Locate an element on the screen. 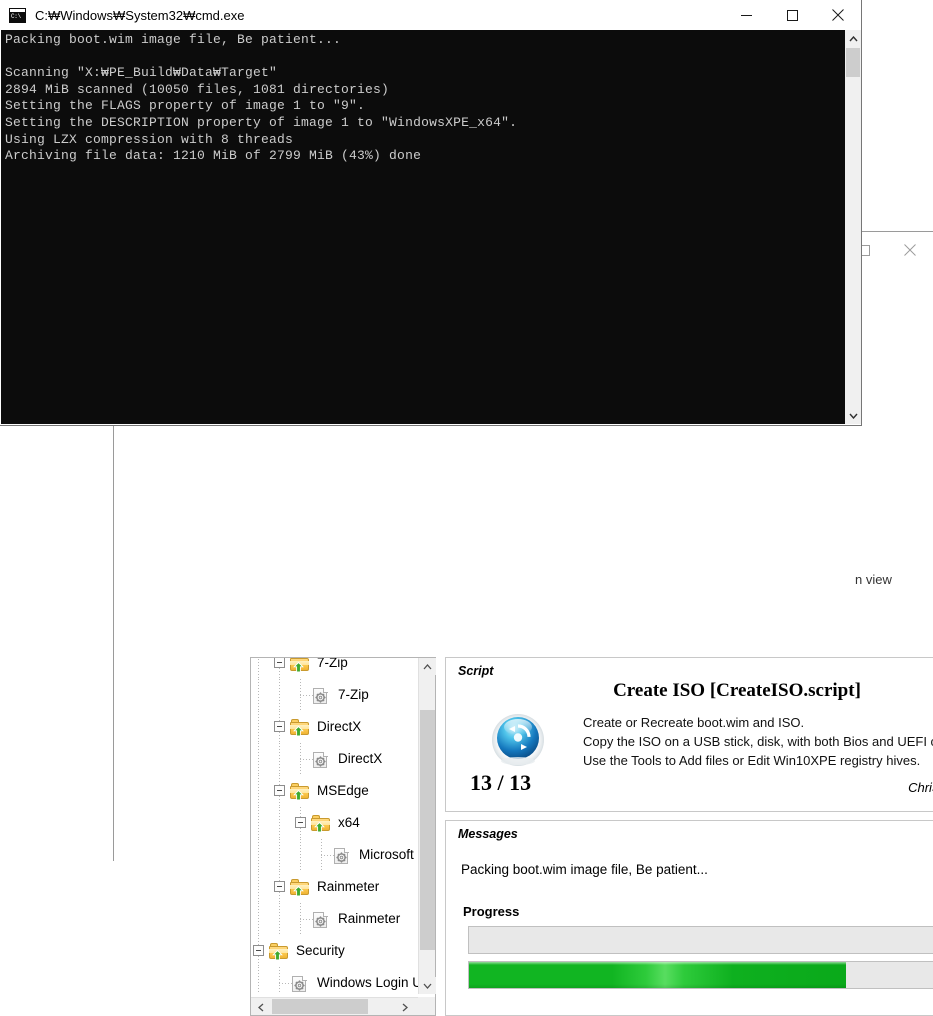 The width and height of the screenshot is (933, 1016). tree-item-x64: x64 is located at coordinates (334, 823).